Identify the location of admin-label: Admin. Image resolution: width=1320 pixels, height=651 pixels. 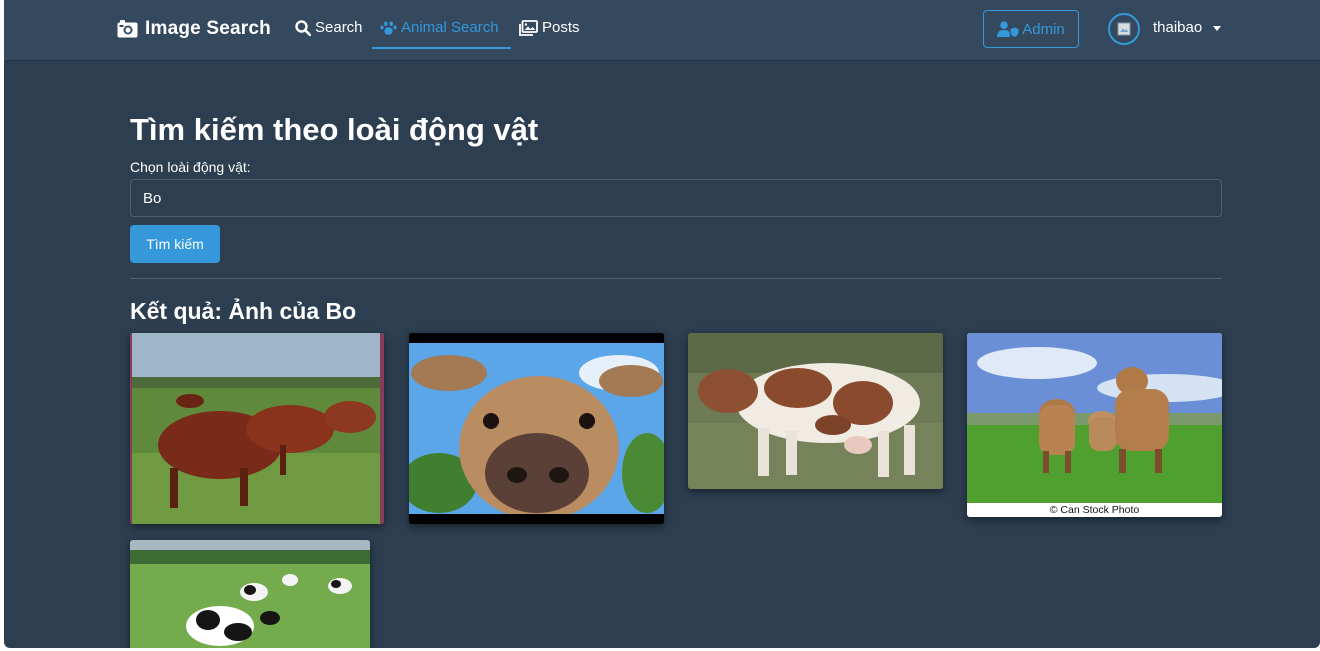
(1043, 29).